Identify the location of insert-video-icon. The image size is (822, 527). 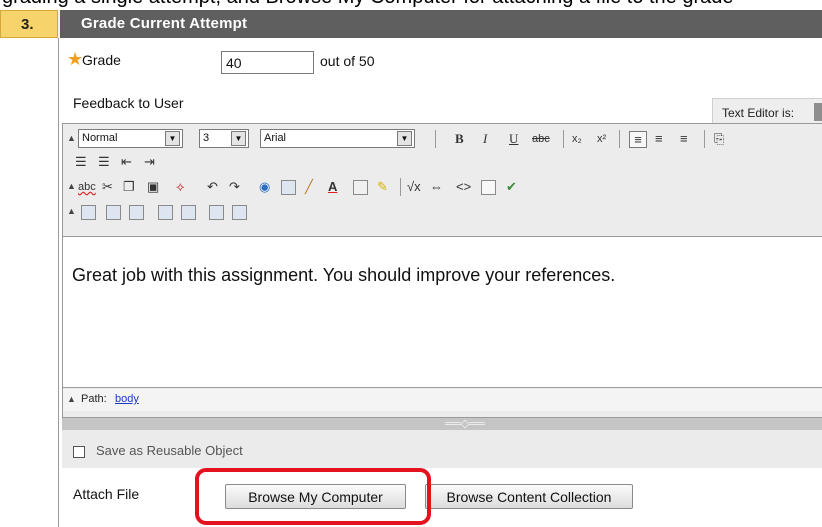
(165, 212).